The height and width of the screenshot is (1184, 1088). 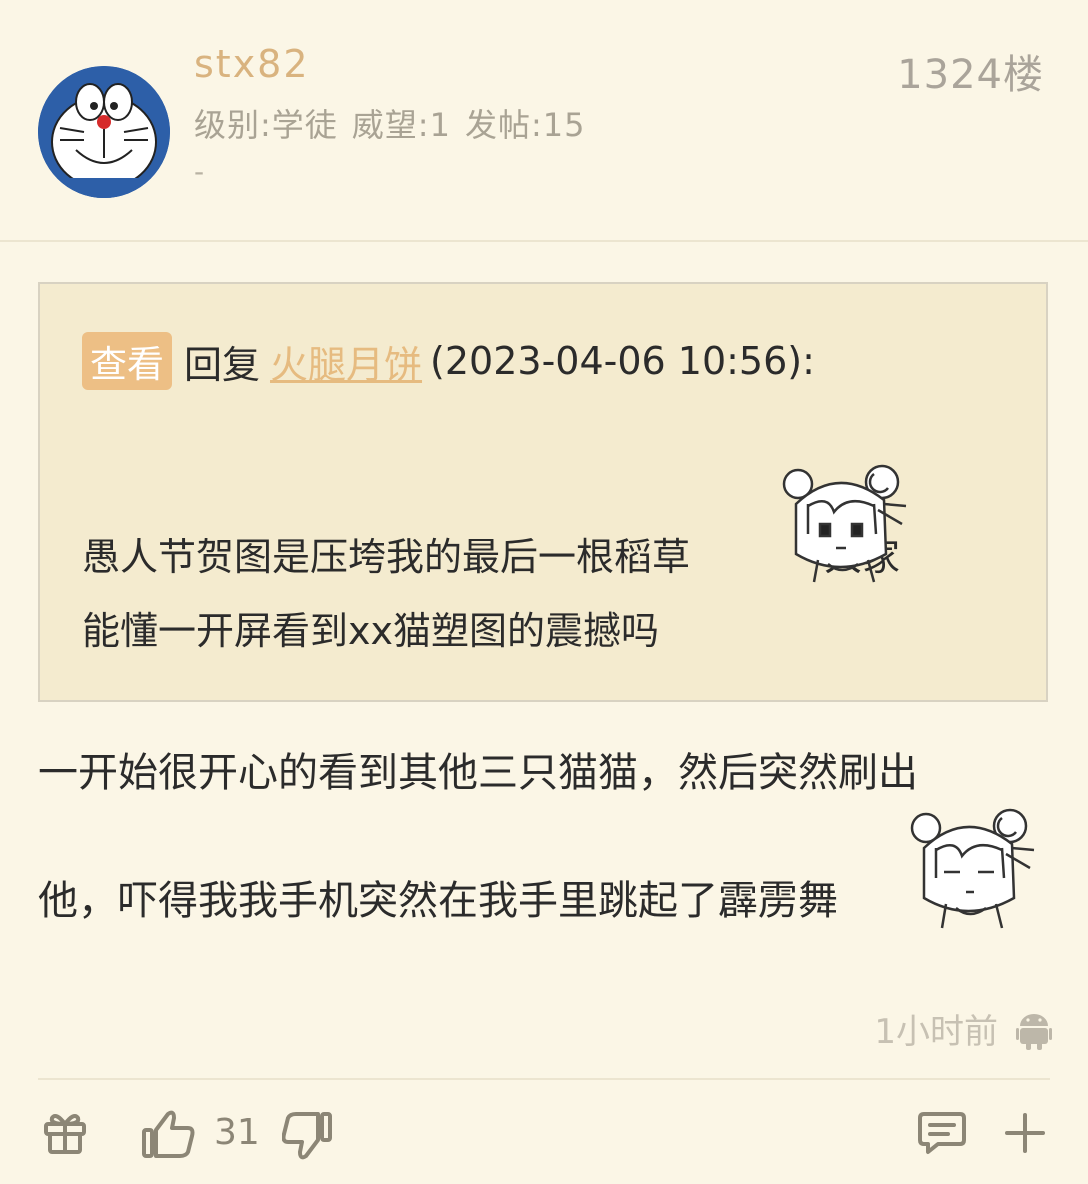 I want to click on doraemon-avatar-icon, so click(x=104, y=132).